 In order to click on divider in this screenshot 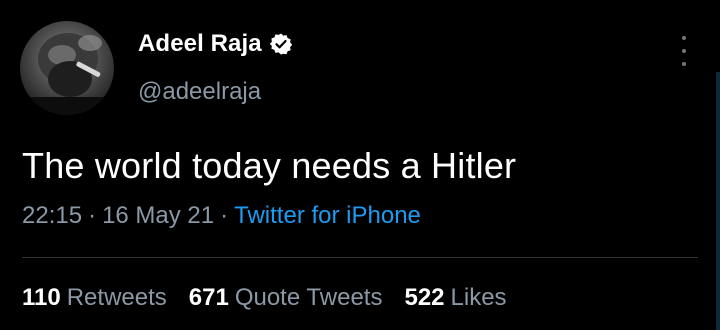, I will do `click(360, 257)`.